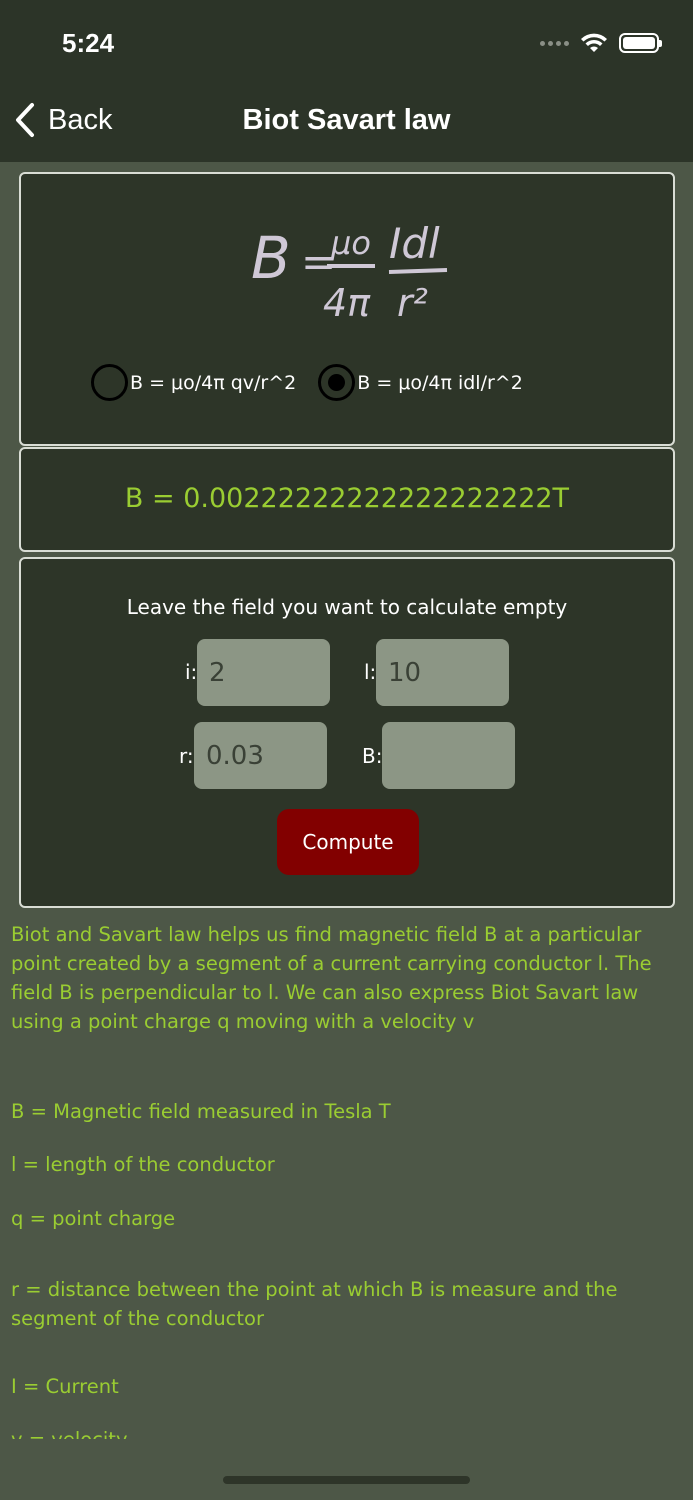 The image size is (693, 1500). Describe the element at coordinates (372, 756) in the screenshot. I see `b-field-label: B:` at that location.